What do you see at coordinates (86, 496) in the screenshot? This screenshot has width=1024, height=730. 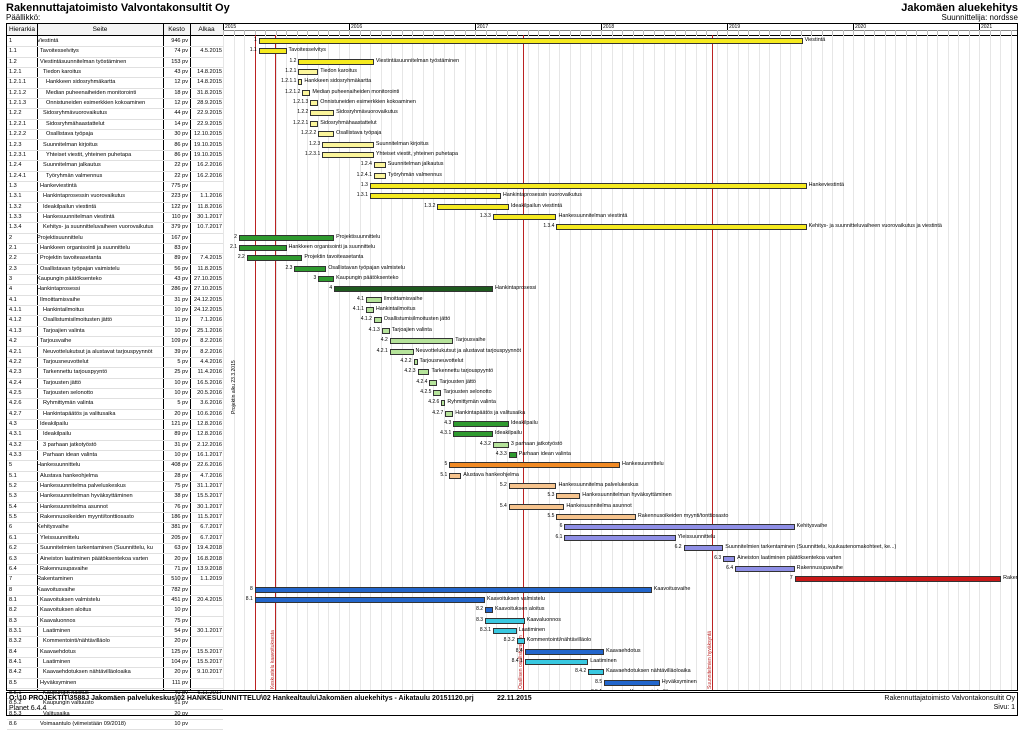 I see `task-name: Hankesuunnitelman hyväksyttäminen` at bounding box center [86, 496].